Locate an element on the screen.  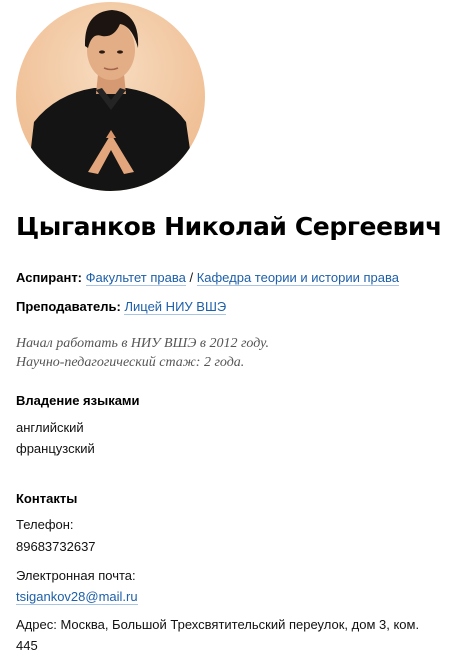
experience-start: Начал работать в НИУ ВШЭ в 2012 году. is located at coordinates (142, 343).